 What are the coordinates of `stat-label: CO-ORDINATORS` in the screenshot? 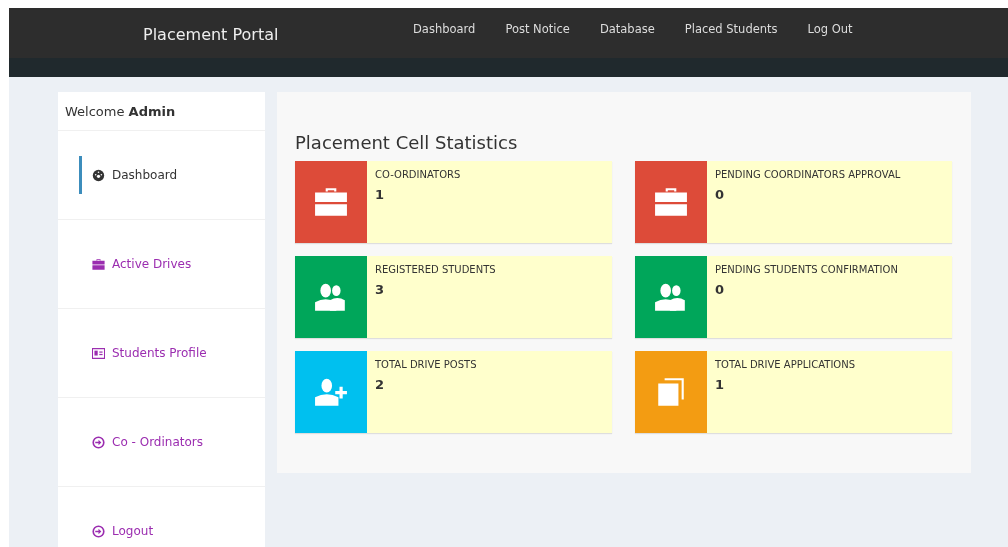 It's located at (418, 174).